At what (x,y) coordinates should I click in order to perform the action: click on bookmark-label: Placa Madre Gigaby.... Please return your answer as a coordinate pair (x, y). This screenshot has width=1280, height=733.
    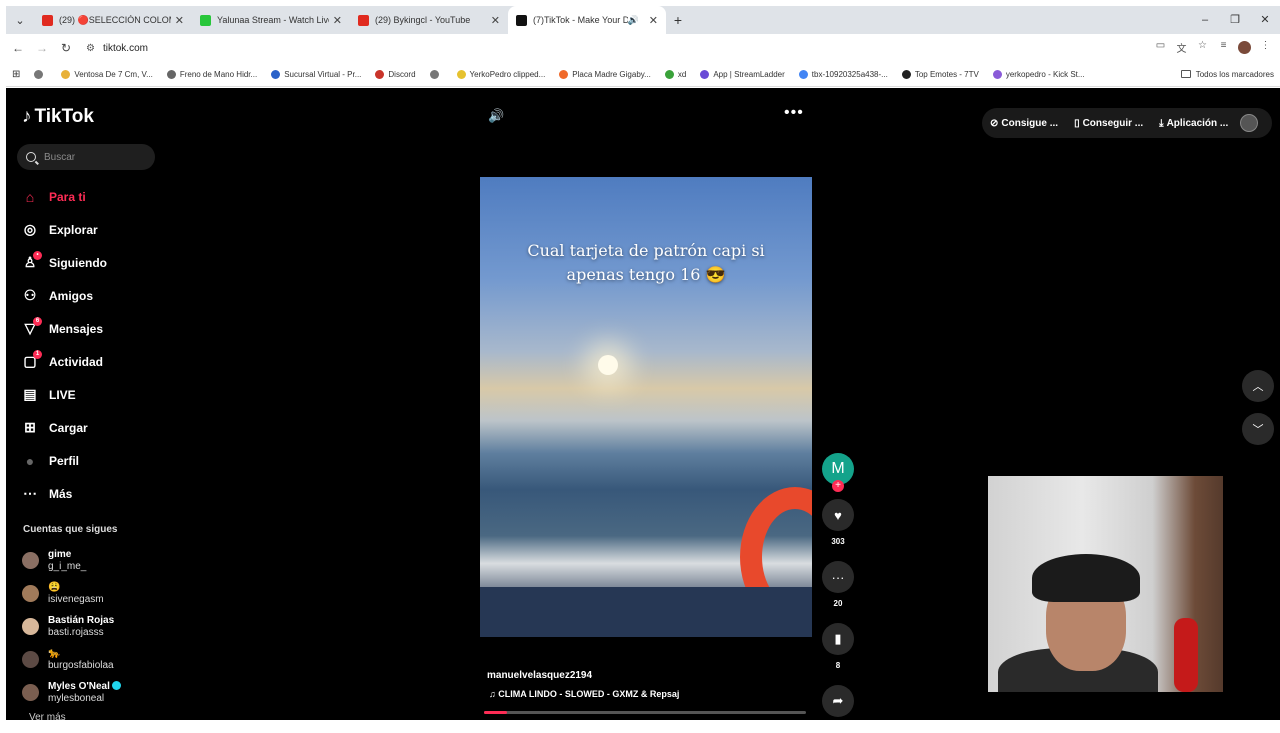
    Looking at the image, I should click on (611, 74).